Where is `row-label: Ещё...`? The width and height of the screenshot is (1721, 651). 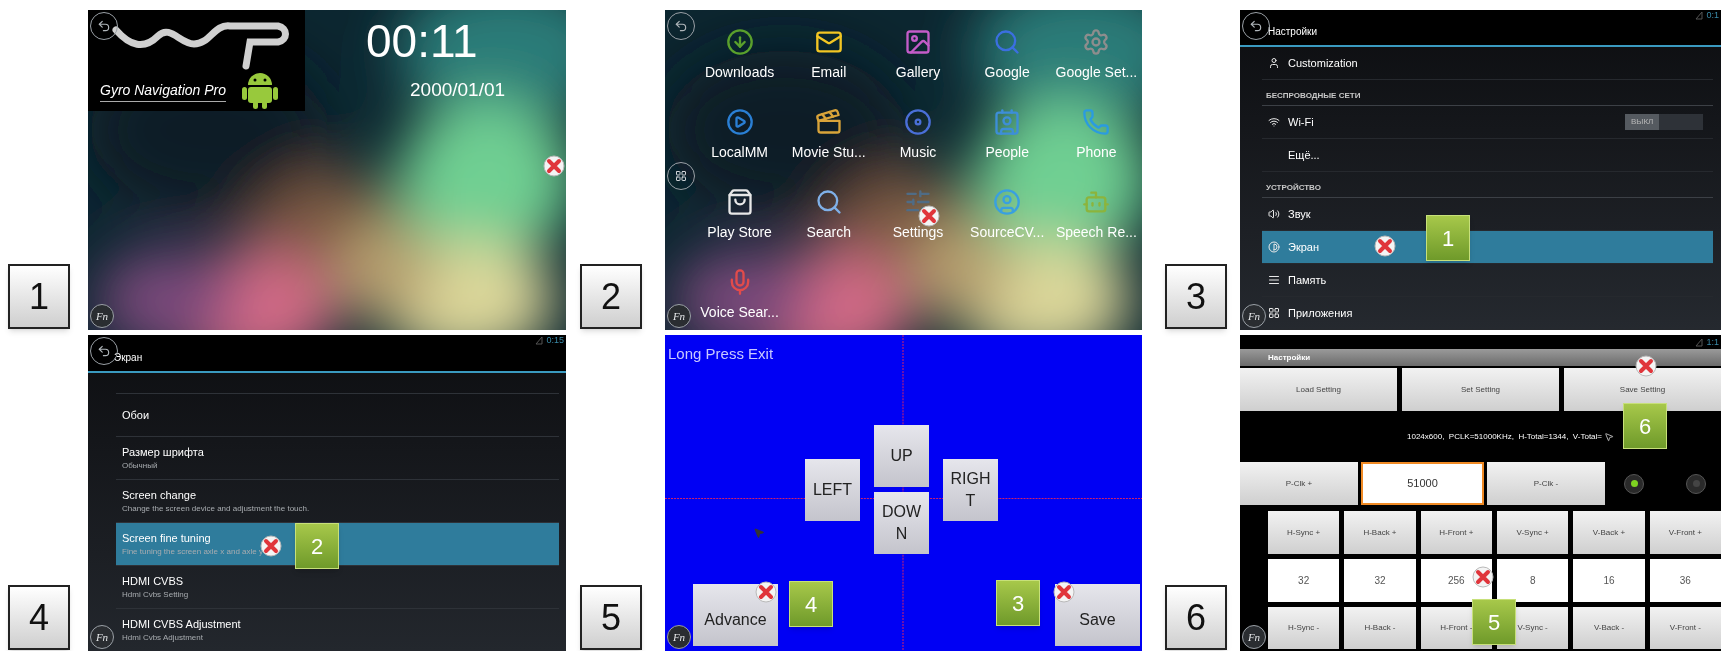 row-label: Ещё... is located at coordinates (1304, 155).